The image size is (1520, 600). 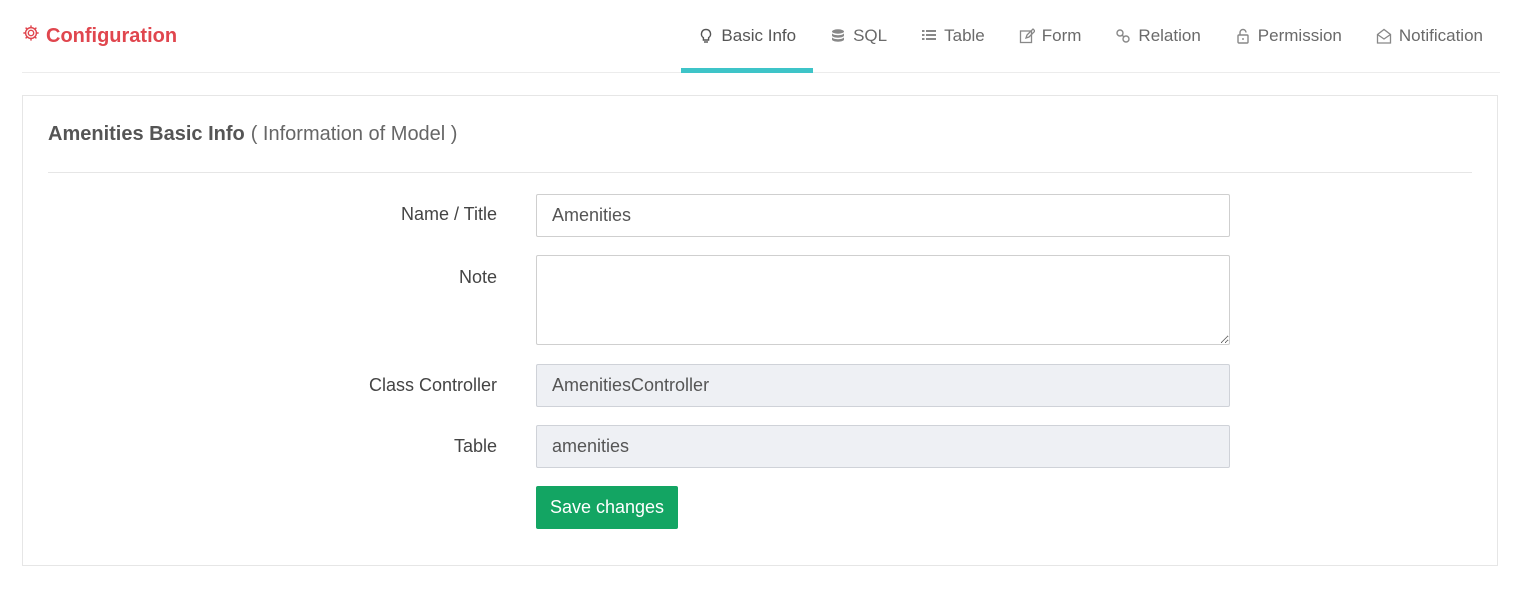 I want to click on note-textarea, so click(x=883, y=300).